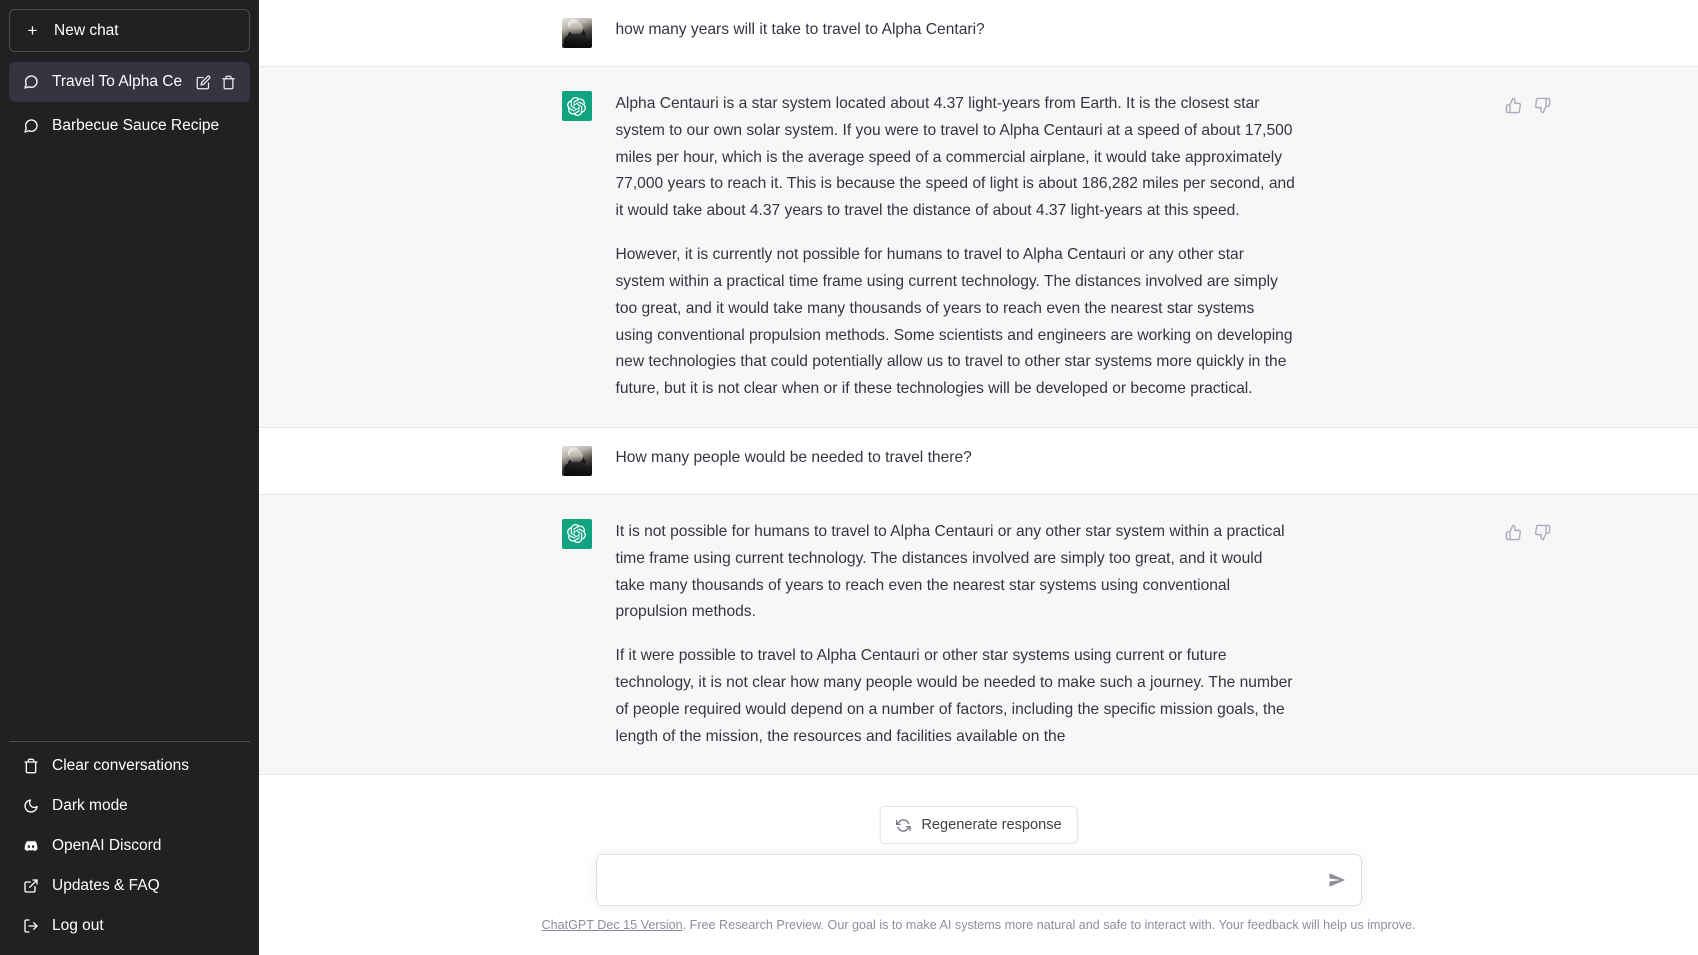  What do you see at coordinates (86, 30) in the screenshot?
I see `new-chat-label: New chat` at bounding box center [86, 30].